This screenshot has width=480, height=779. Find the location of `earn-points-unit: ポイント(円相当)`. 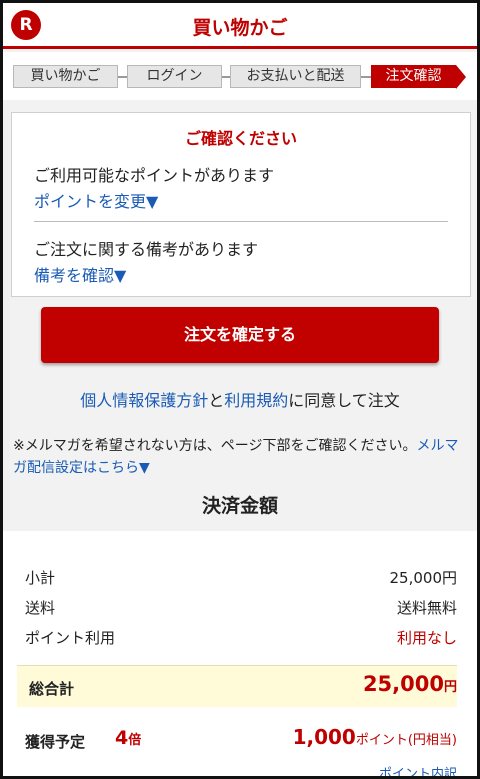

earn-points-unit: ポイント(円相当) is located at coordinates (406, 740).